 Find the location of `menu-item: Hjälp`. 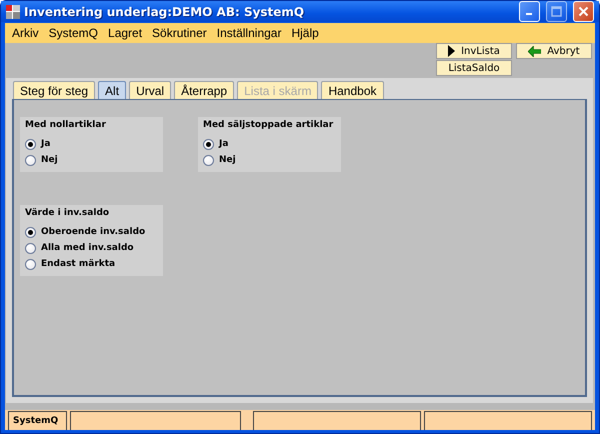

menu-item: Hjälp is located at coordinates (305, 33).